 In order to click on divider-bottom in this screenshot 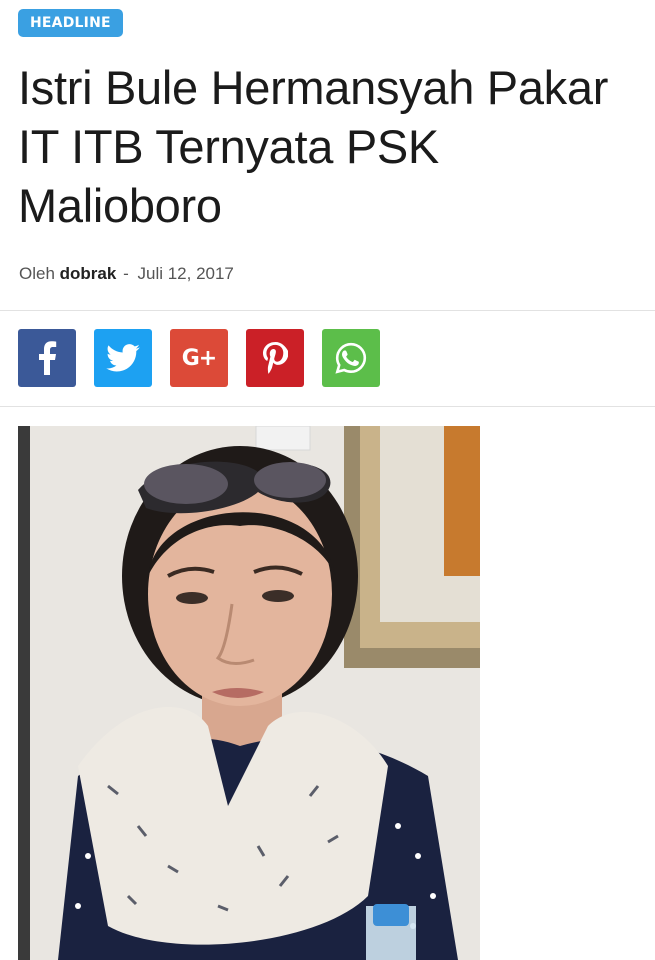, I will do `click(327, 406)`.